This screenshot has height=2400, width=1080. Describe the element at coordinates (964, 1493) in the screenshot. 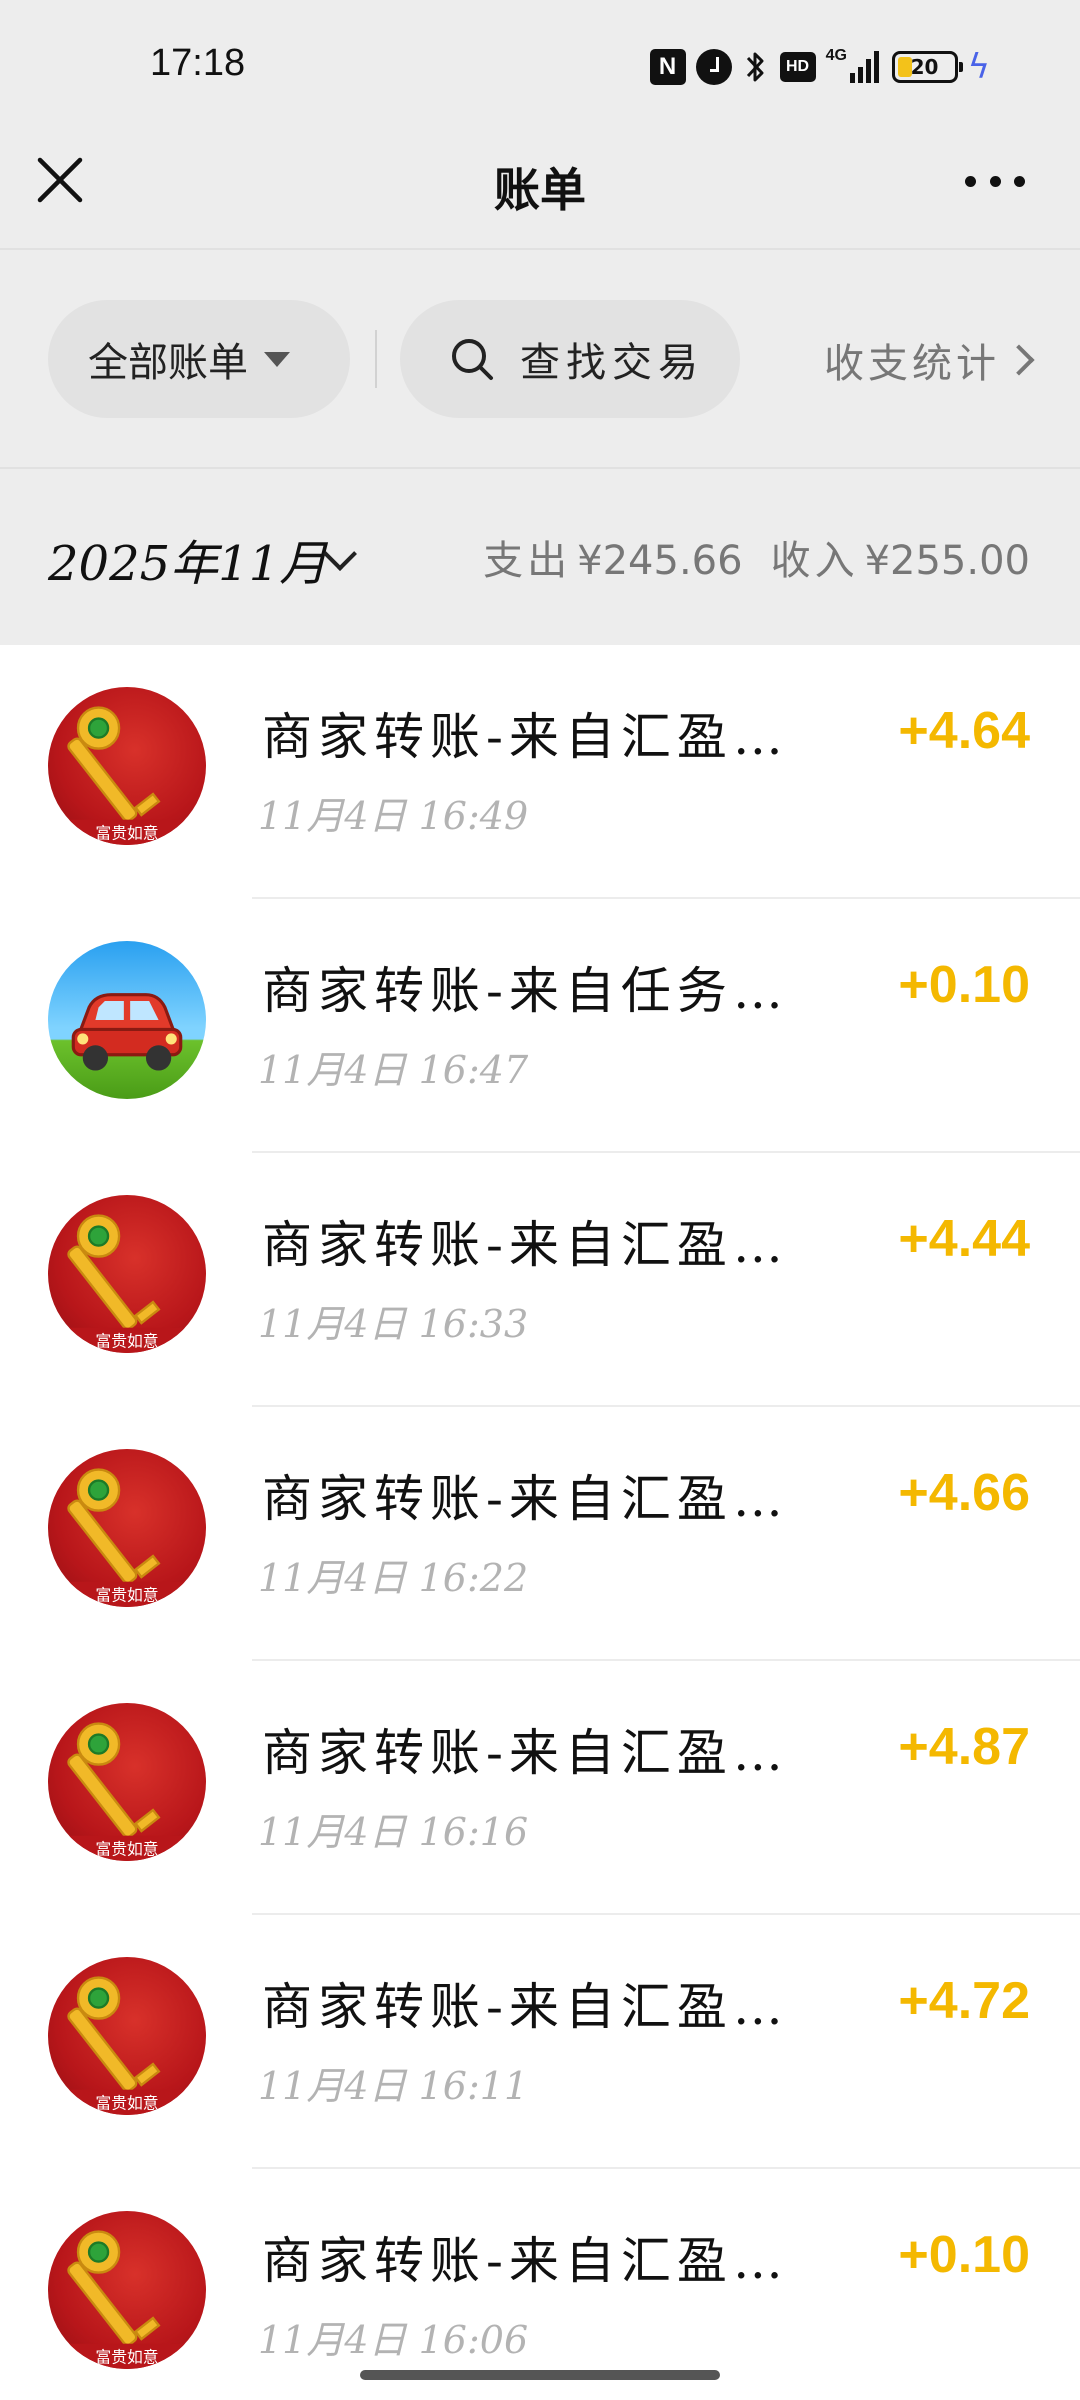

I see `transaction-amount: +4.66` at that location.